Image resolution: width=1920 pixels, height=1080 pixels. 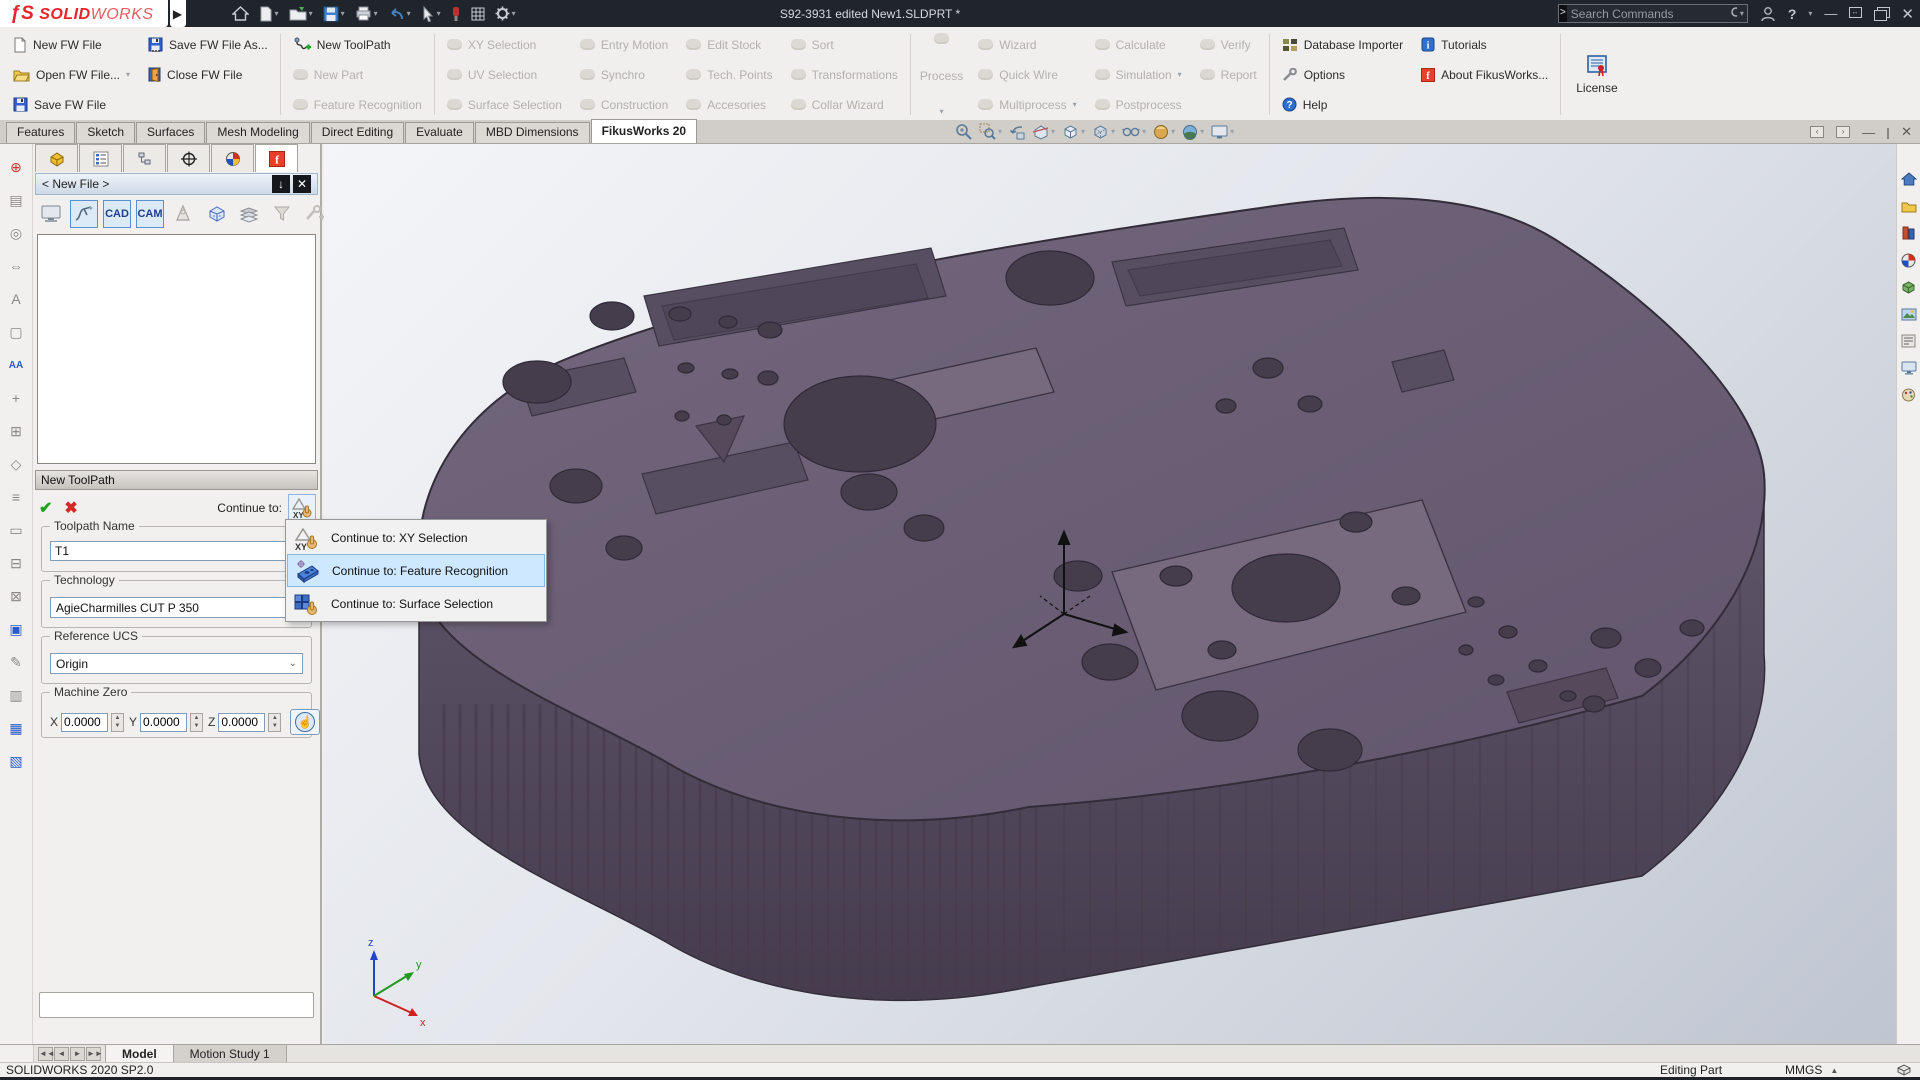 What do you see at coordinates (16, 497) in the screenshot?
I see `tree-view-icon: ≡` at bounding box center [16, 497].